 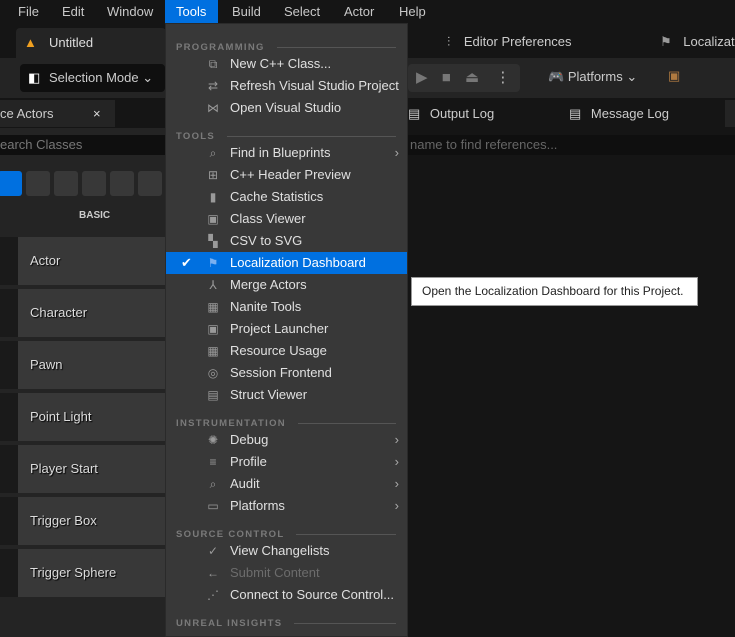 What do you see at coordinates (446, 77) in the screenshot?
I see `stop-icon: ■` at bounding box center [446, 77].